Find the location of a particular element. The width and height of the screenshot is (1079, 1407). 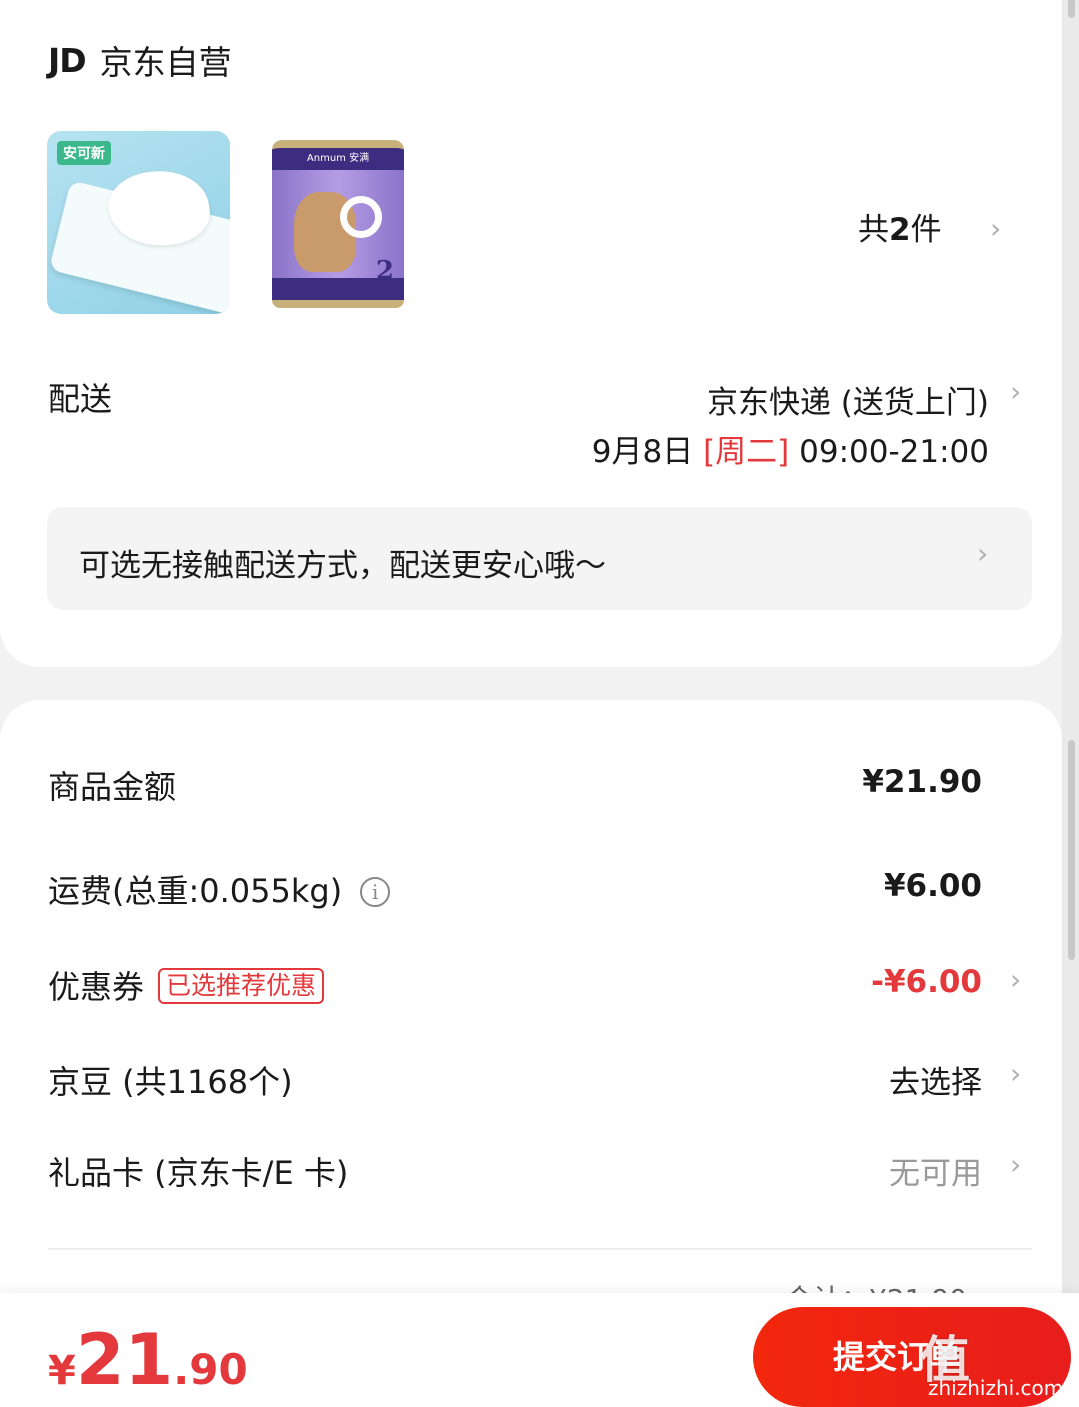

can-brand-band: Anmum 安满 is located at coordinates (338, 159).